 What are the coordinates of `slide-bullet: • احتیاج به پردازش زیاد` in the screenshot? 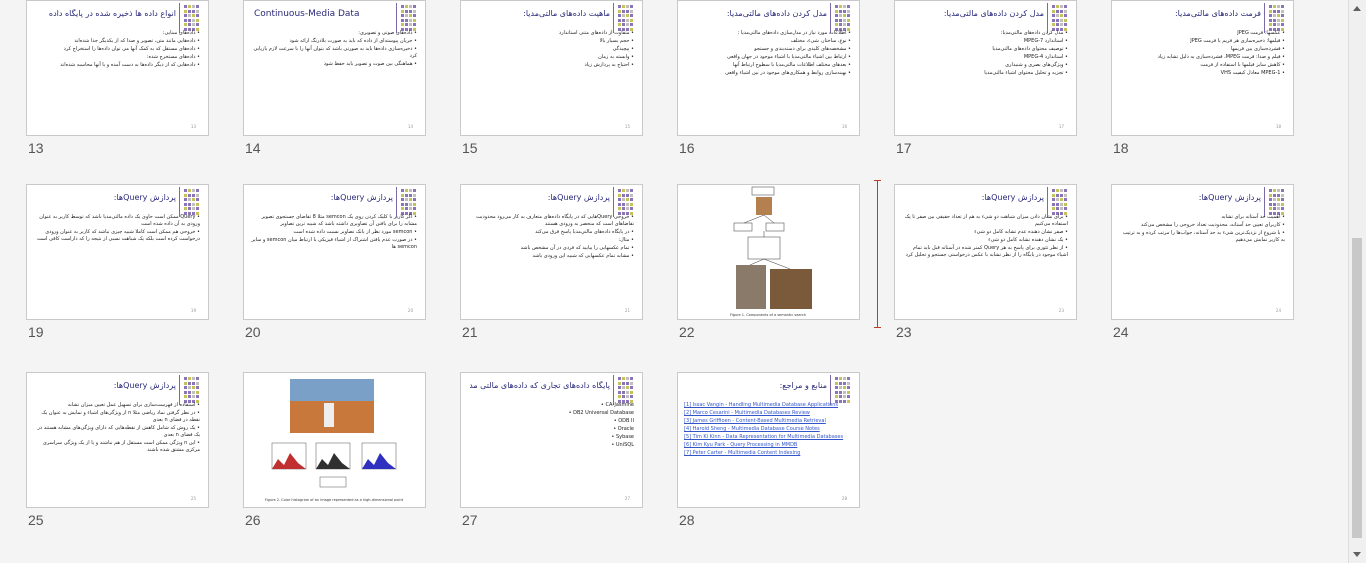 It's located at (609, 65).